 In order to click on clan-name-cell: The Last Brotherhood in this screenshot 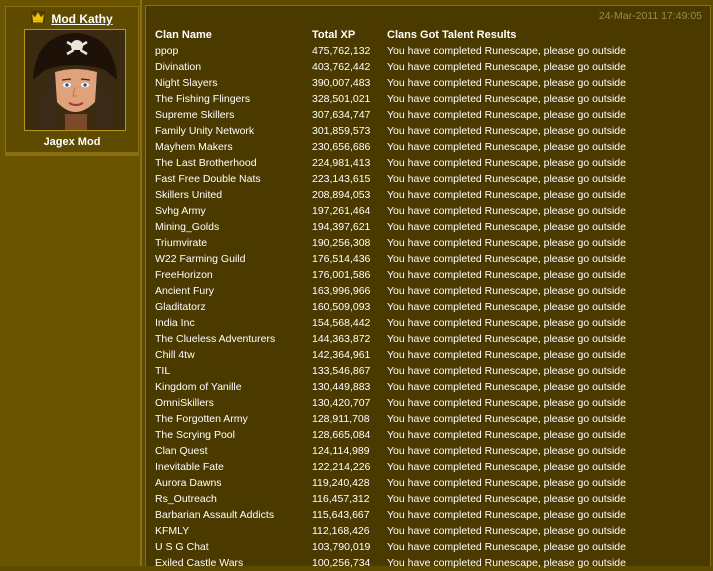, I will do `click(206, 163)`.